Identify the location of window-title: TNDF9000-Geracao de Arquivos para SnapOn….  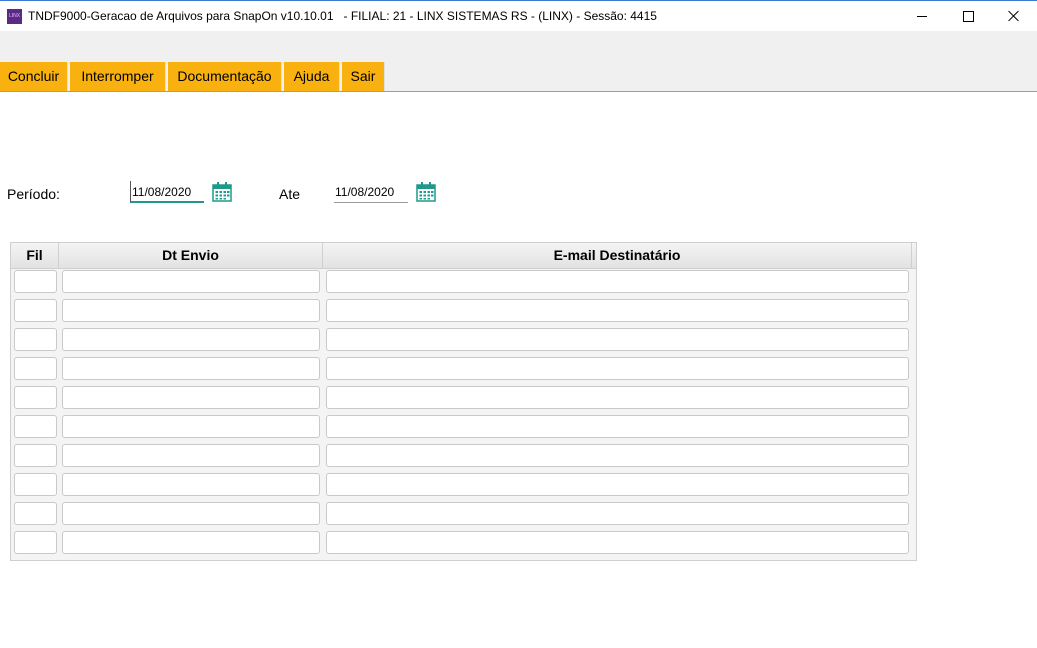
(342, 16).